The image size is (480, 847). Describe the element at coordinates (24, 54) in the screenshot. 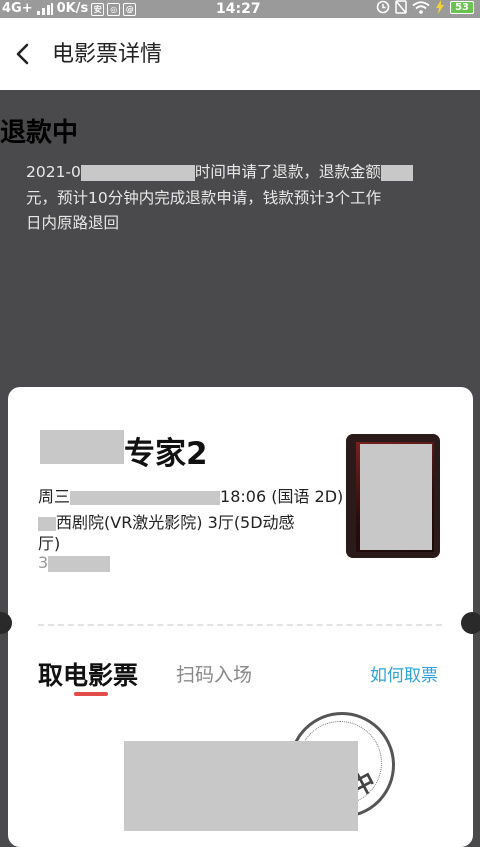

I see `chevron-left-icon` at that location.